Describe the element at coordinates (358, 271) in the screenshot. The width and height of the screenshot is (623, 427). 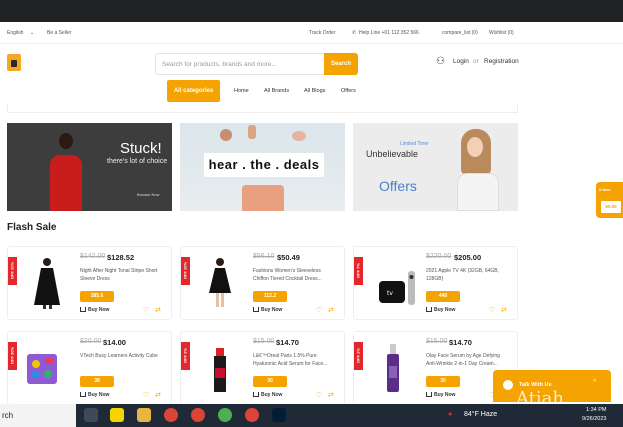
I see `discount-badge: OFF 7%` at that location.